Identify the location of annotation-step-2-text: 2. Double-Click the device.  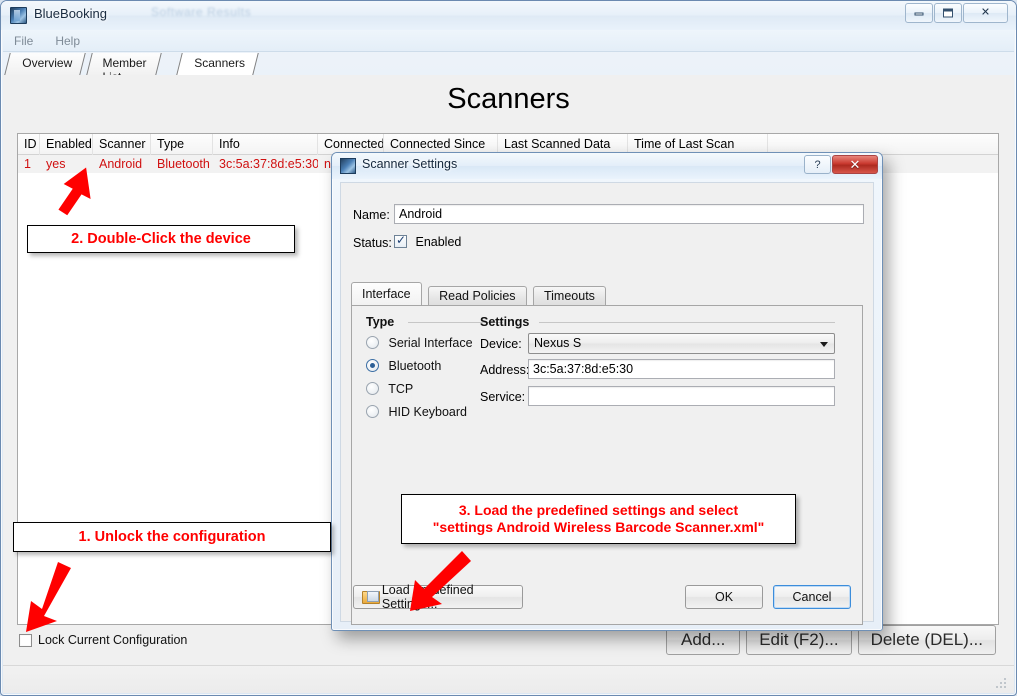
(161, 238).